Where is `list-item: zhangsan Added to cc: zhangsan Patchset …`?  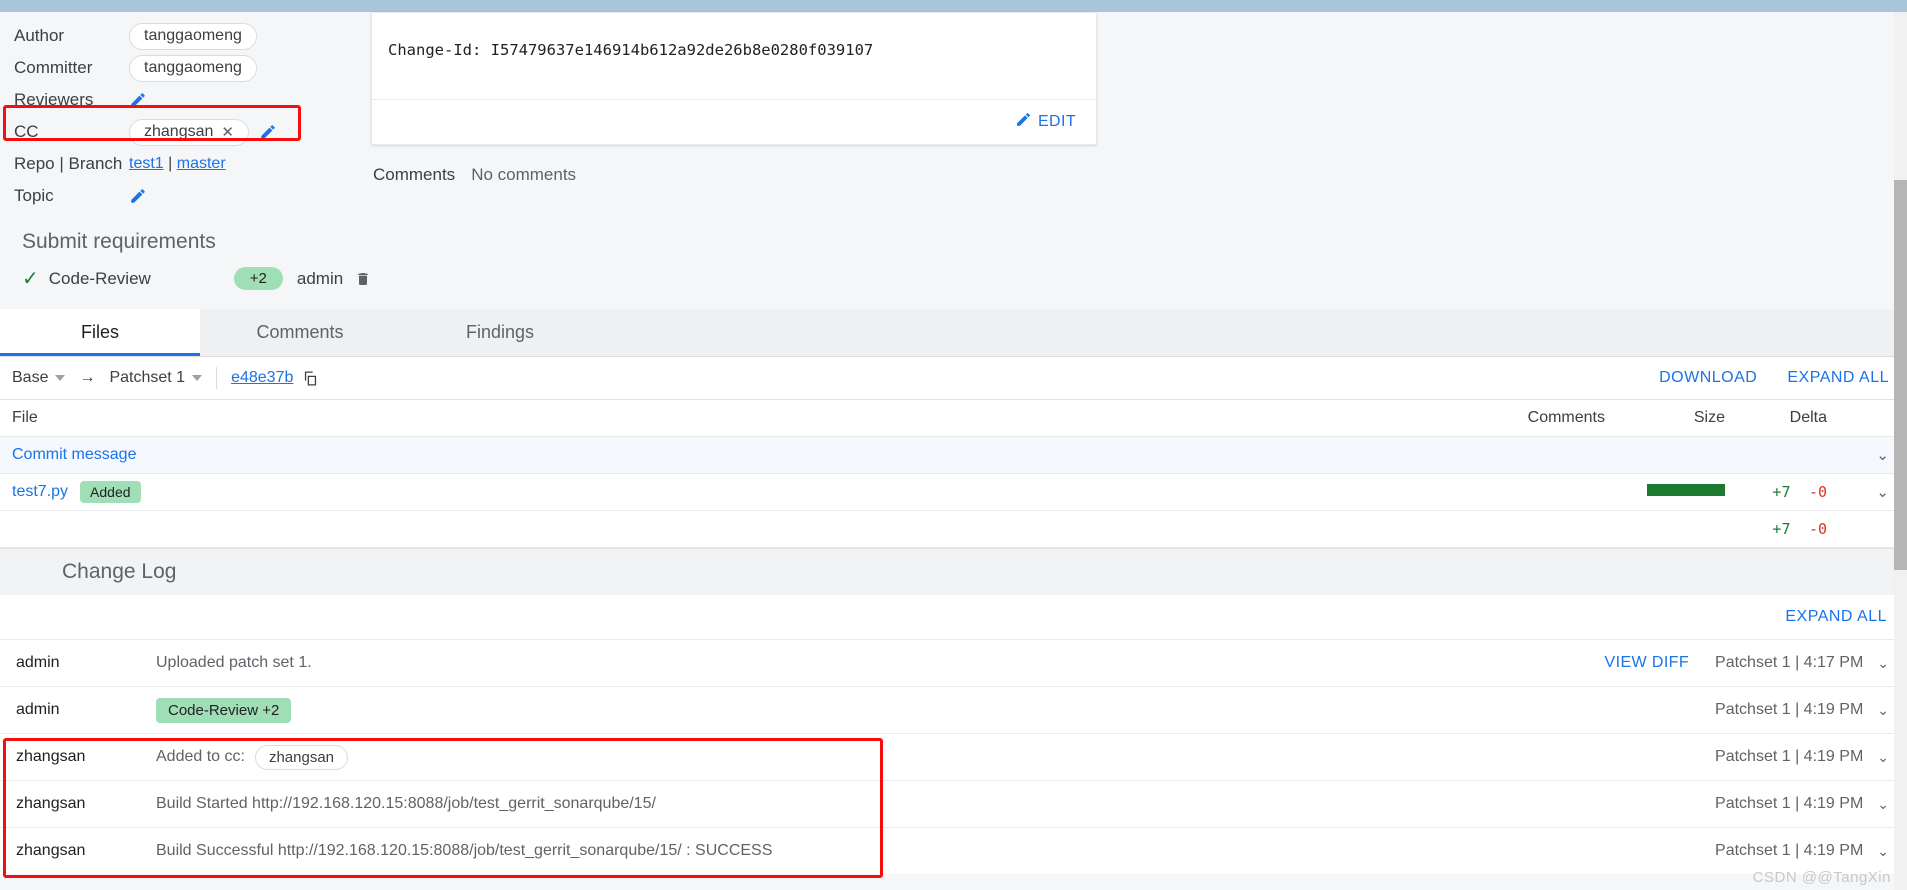 list-item: zhangsan Added to cc: zhangsan Patchset … is located at coordinates (953, 756).